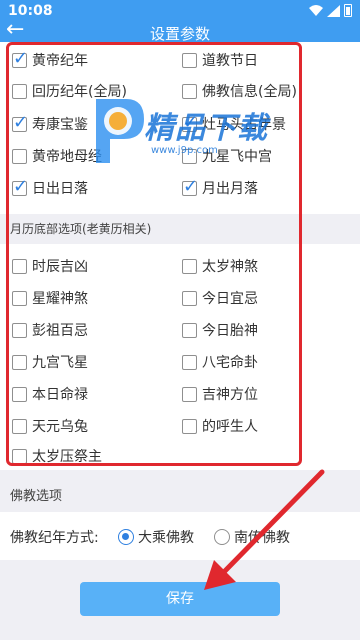 This screenshot has height=640, width=360. I want to click on option-buddhist-info: 佛教信息(全局), so click(239, 91).